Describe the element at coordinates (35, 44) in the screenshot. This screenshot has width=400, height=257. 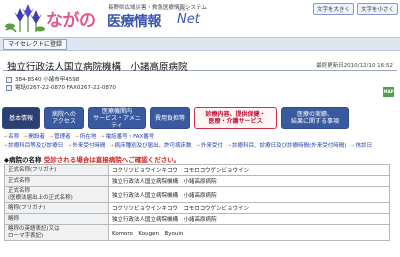
I see `add-to-myselect-button: マイセレクトに登録` at that location.